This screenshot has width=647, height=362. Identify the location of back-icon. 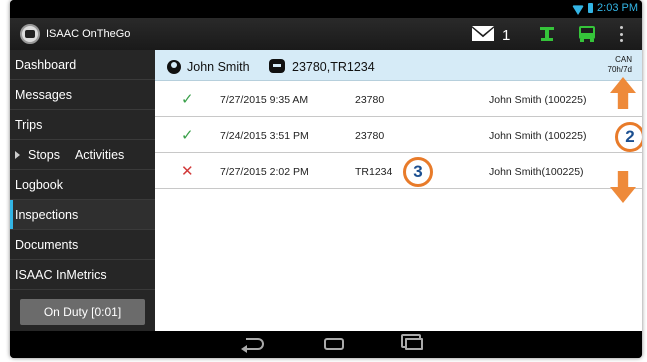
(252, 345).